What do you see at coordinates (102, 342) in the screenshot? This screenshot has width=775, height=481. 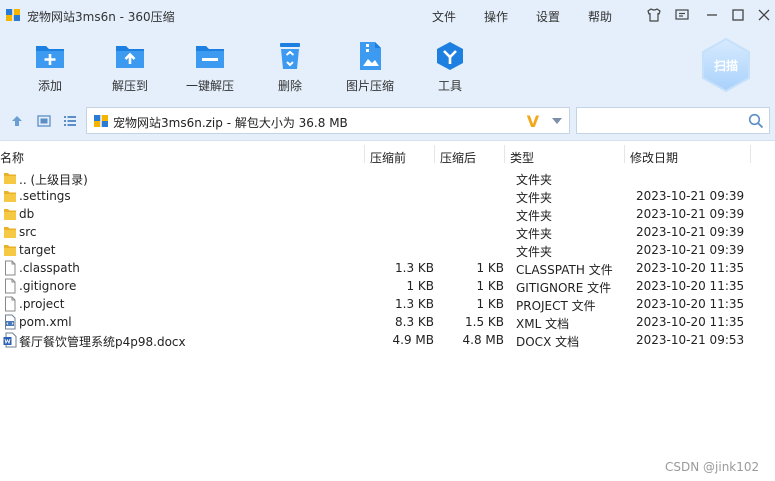 I see `file-name: 餐厅餐饮管理系统p4p98.docx` at bounding box center [102, 342].